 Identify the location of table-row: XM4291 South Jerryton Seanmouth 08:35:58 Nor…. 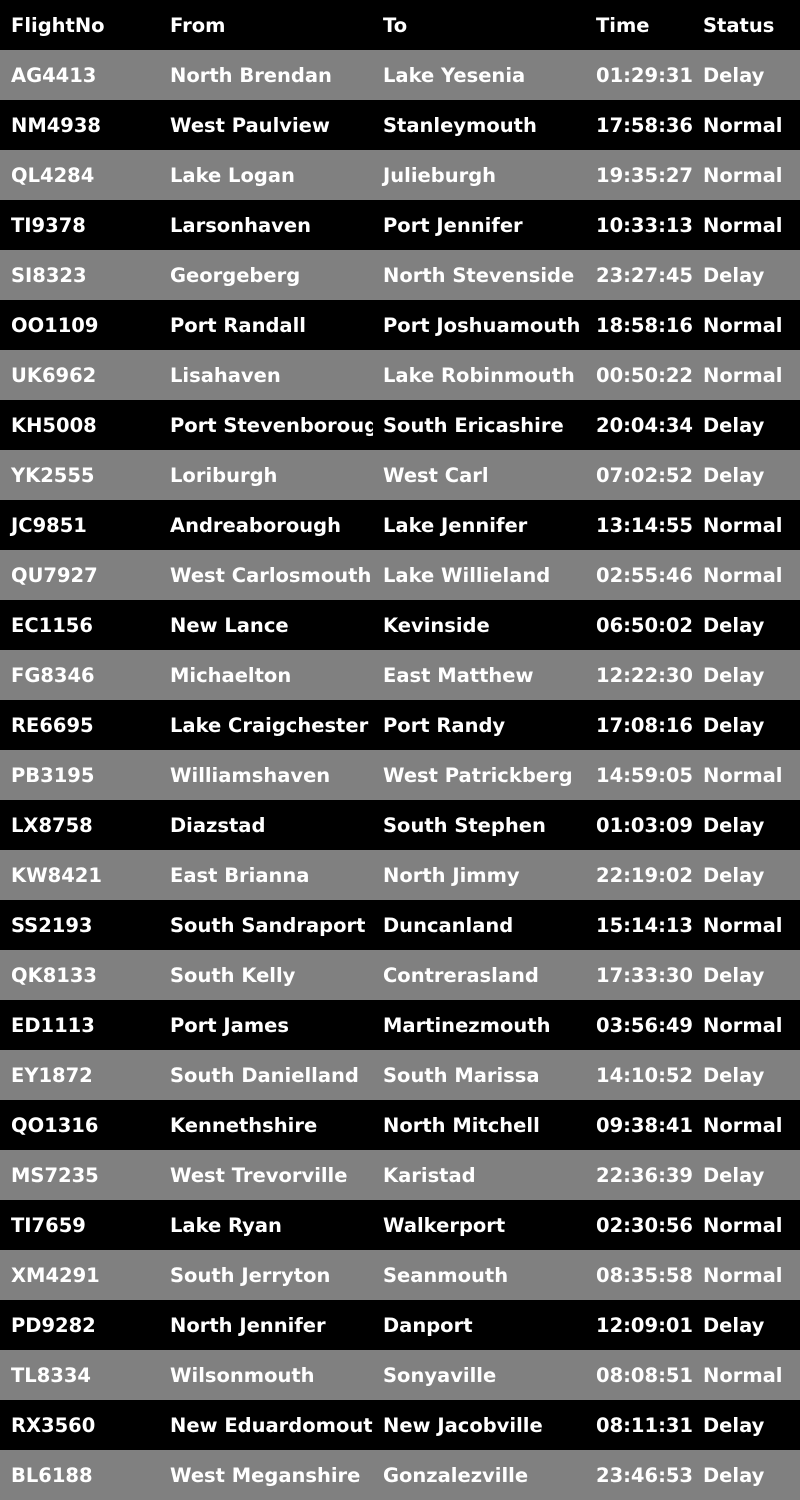
(400, 1275).